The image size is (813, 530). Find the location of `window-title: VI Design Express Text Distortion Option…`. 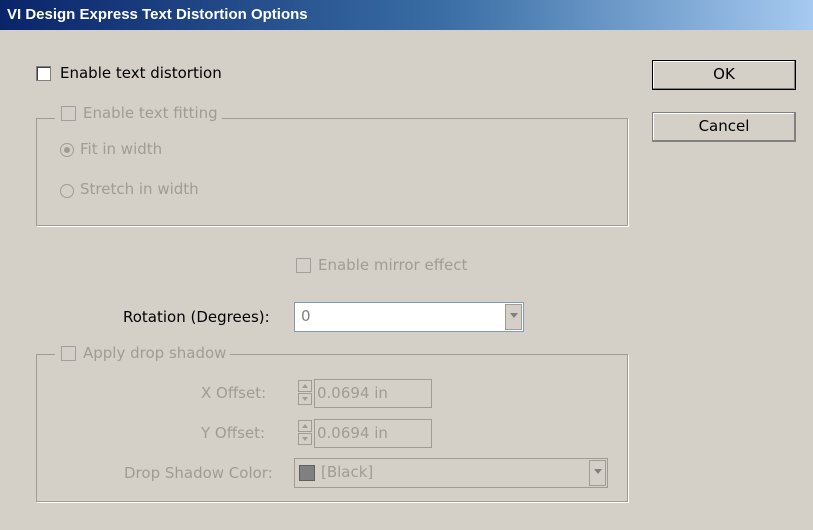

window-title: VI Design Express Text Distortion Option… is located at coordinates (157, 14).